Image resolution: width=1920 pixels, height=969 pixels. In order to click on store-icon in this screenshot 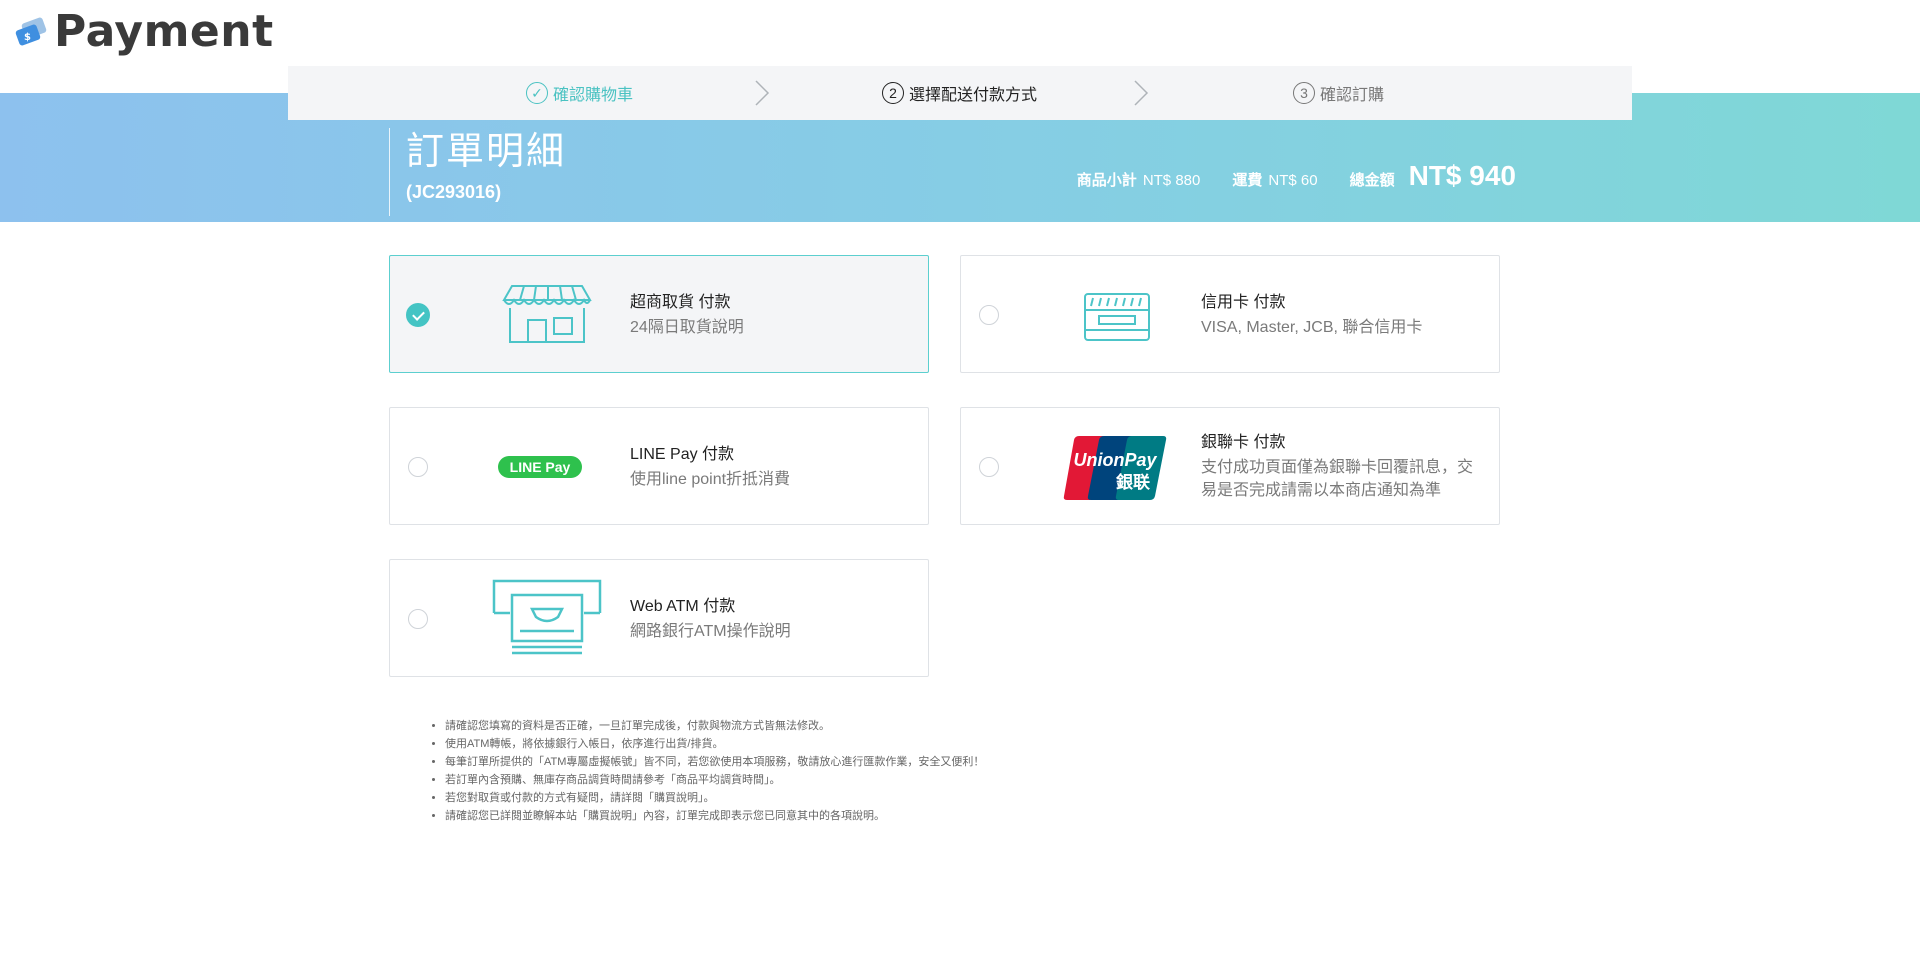, I will do `click(547, 314)`.